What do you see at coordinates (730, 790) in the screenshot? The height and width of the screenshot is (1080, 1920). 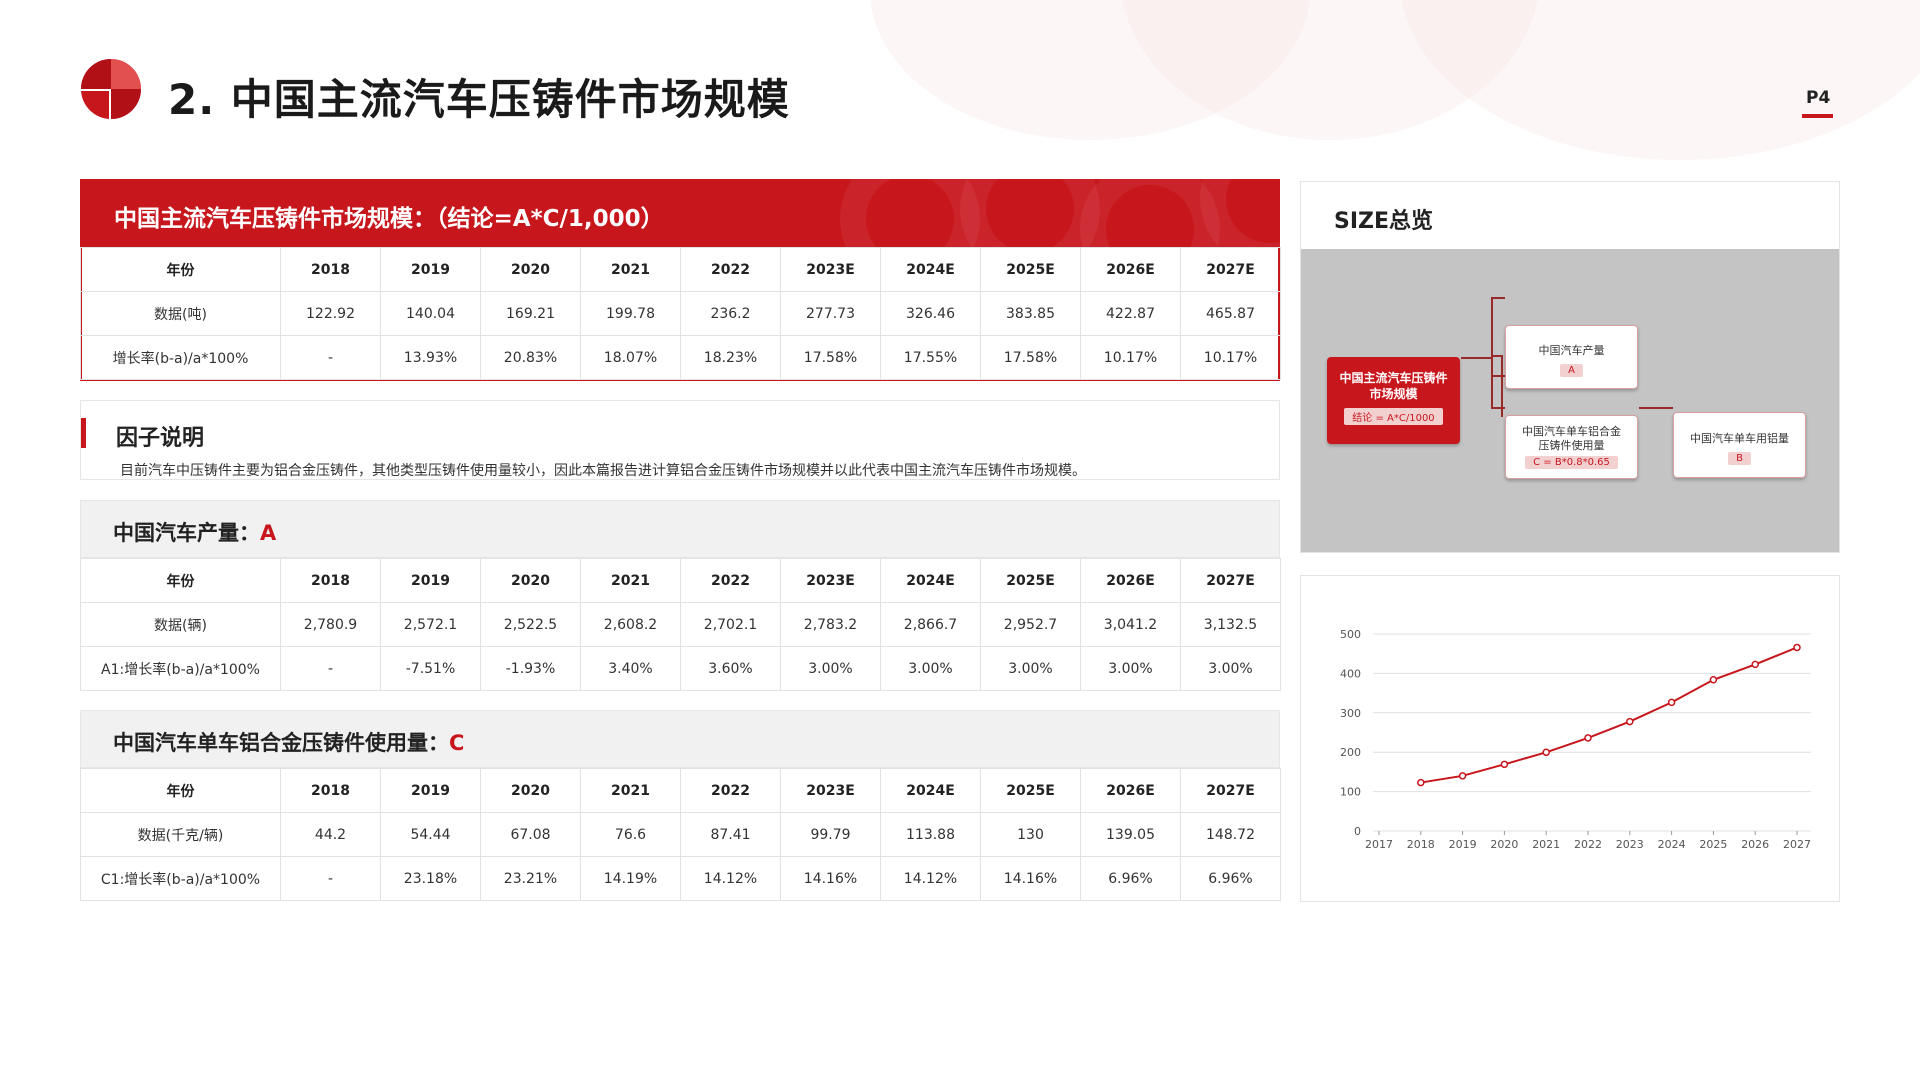 I see `table-cell: 2022` at bounding box center [730, 790].